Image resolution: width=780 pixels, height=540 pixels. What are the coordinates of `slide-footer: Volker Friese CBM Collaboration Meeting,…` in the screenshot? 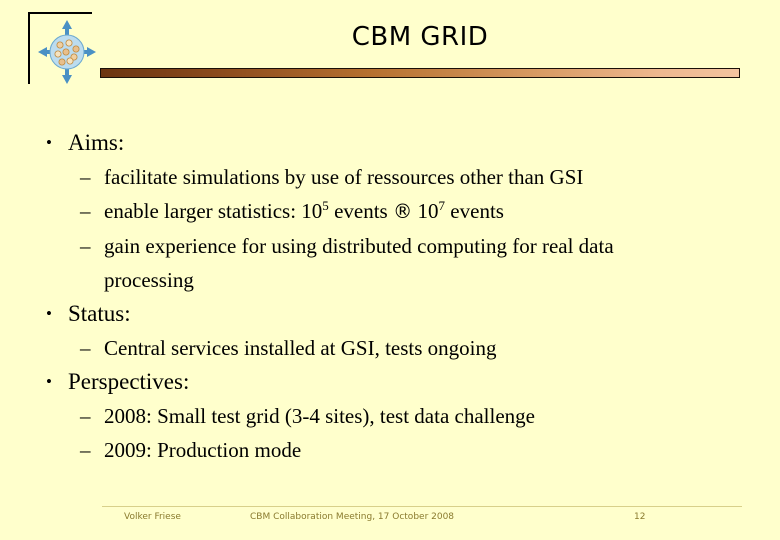 It's located at (422, 519).